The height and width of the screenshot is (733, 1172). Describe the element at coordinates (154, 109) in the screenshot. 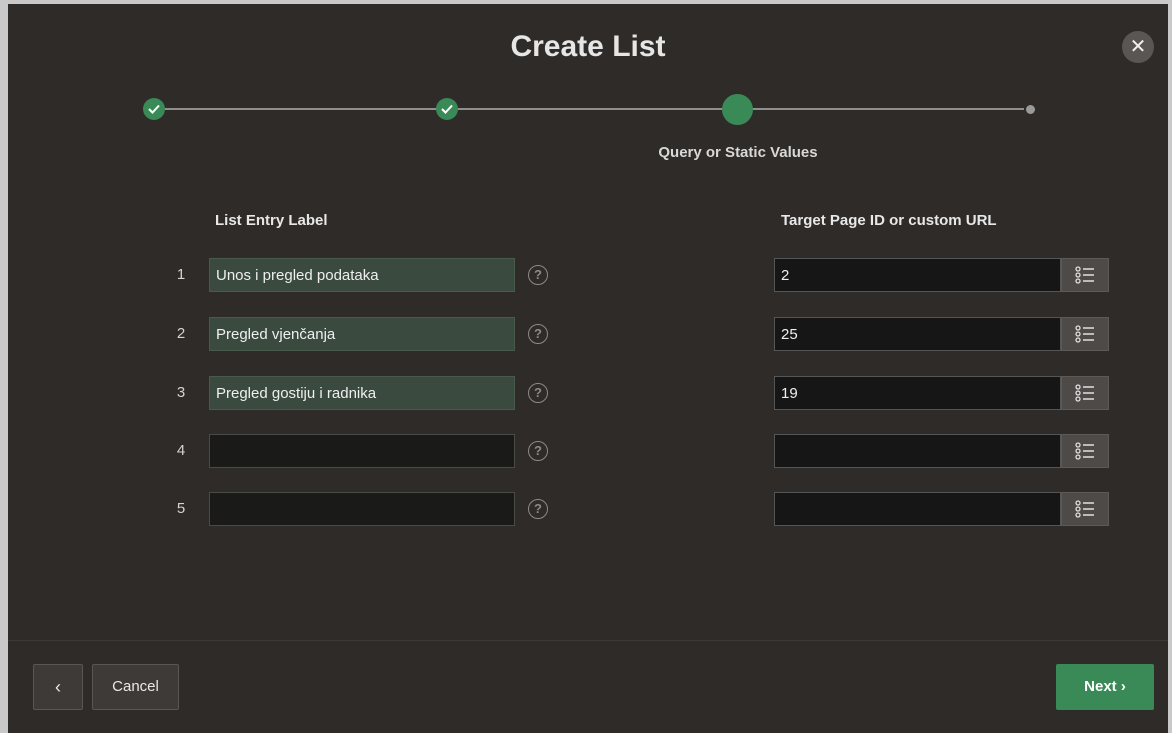

I see `step-1-complete-icon` at that location.